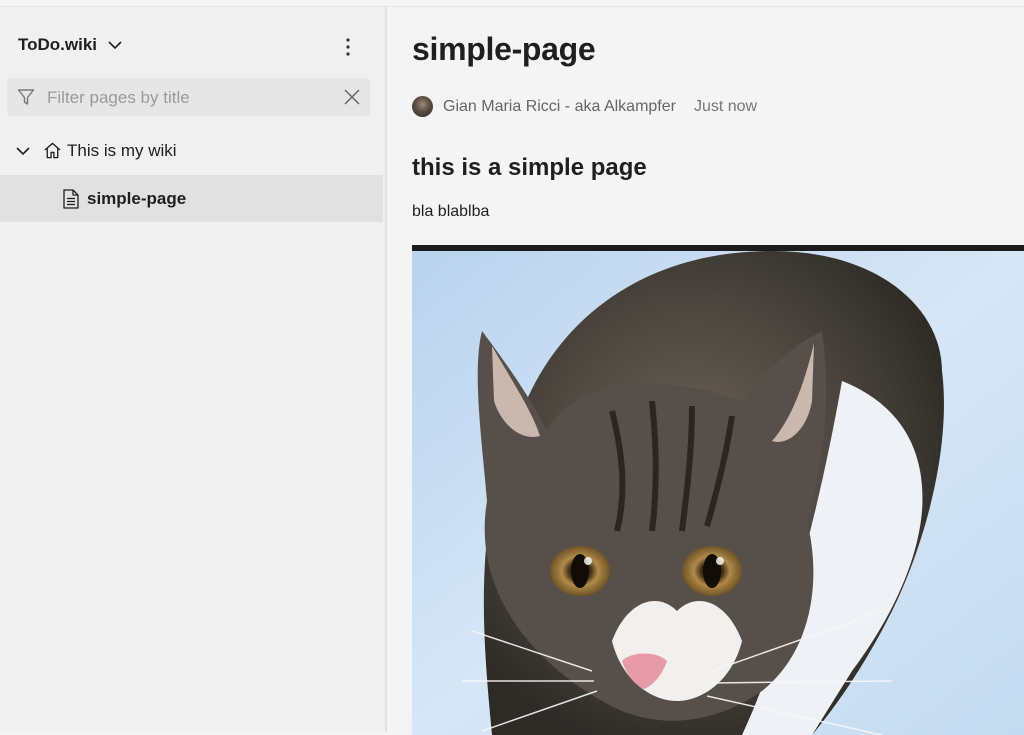 Image resolution: width=1024 pixels, height=735 pixels. What do you see at coordinates (58, 44) in the screenshot?
I see `wiki-title: ToDo.wiki` at bounding box center [58, 44].